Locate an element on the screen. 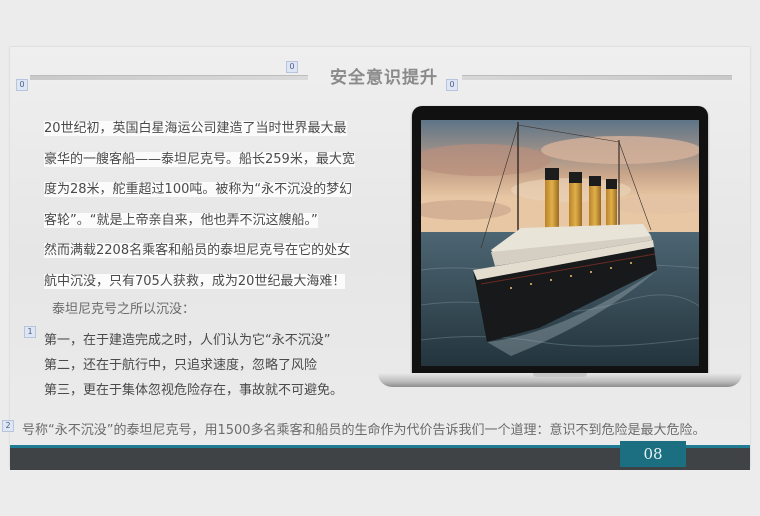 The height and width of the screenshot is (516, 760). tag-marker: 1 is located at coordinates (30, 332).